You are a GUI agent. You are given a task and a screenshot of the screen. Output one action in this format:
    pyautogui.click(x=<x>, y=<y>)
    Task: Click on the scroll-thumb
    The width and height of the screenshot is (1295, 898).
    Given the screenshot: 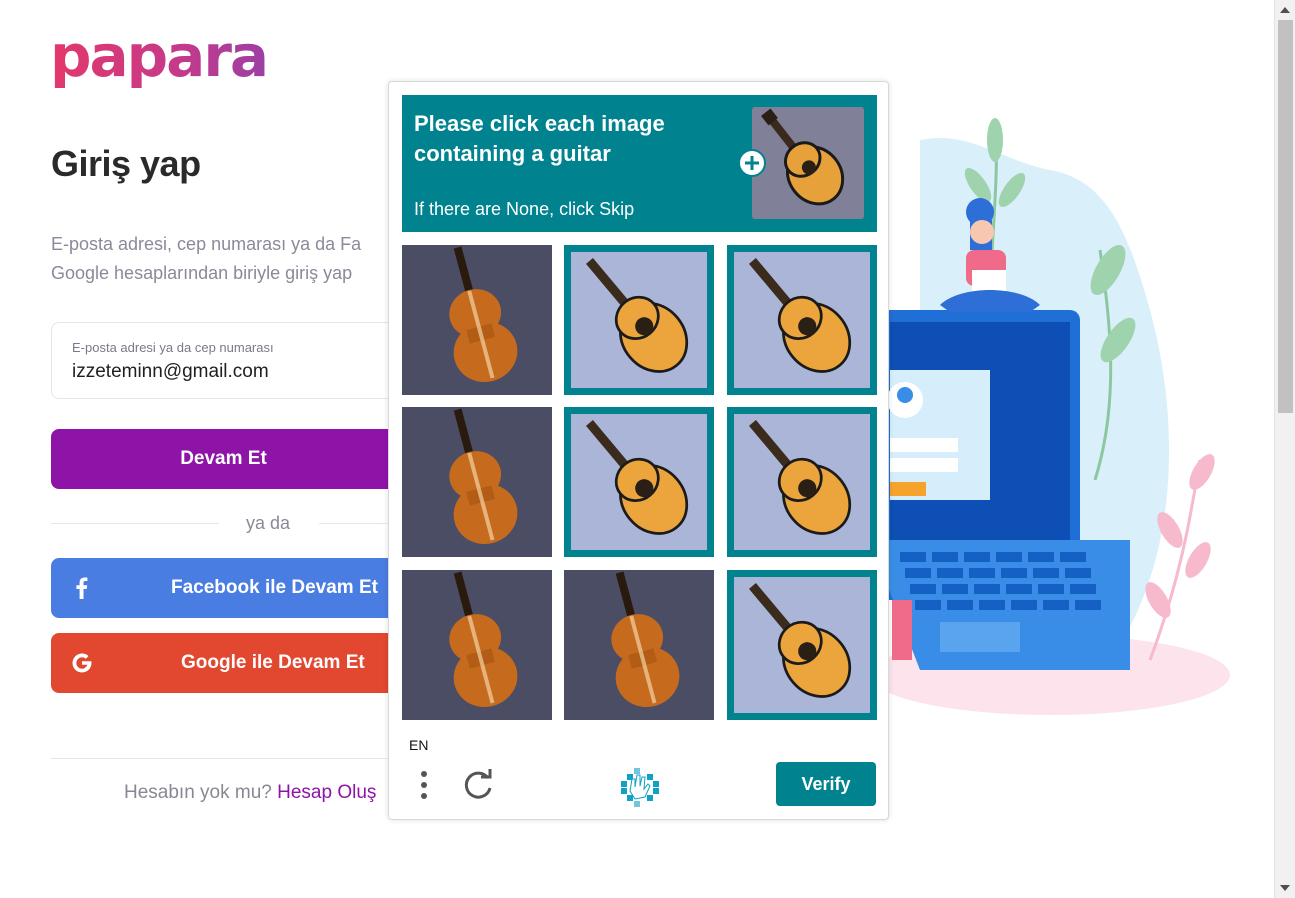 What is the action you would take?
    pyautogui.click(x=1285, y=216)
    